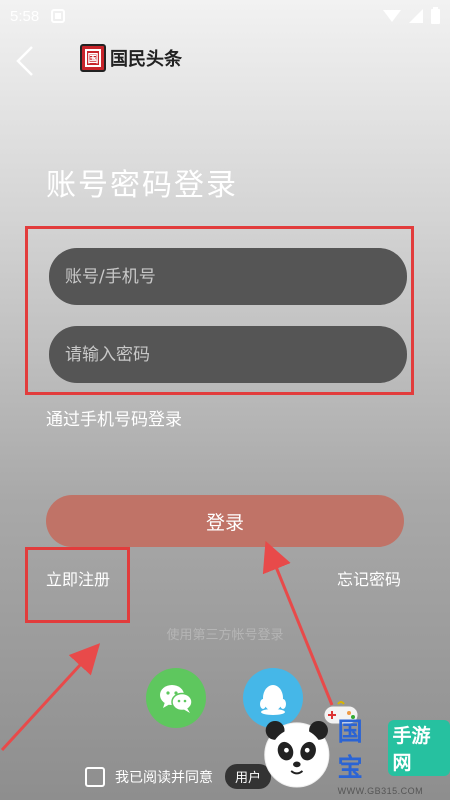  What do you see at coordinates (369, 578) in the screenshot?
I see `forgot-password-link: 忘记密码` at bounding box center [369, 578].